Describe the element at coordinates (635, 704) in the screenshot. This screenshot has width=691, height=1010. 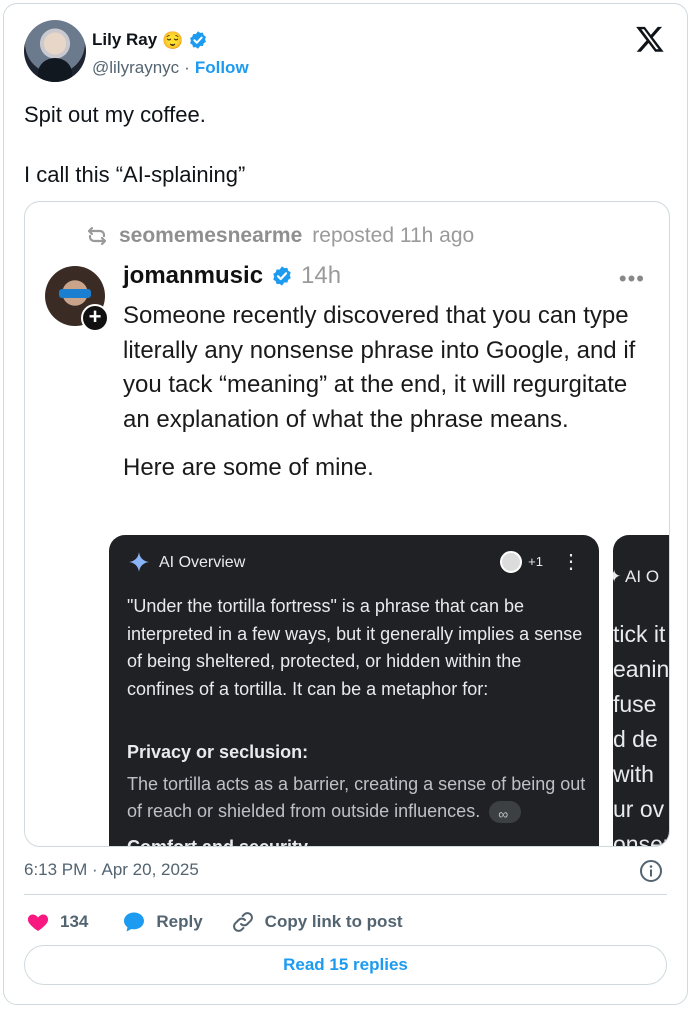
I see `peek-line: fuse` at that location.